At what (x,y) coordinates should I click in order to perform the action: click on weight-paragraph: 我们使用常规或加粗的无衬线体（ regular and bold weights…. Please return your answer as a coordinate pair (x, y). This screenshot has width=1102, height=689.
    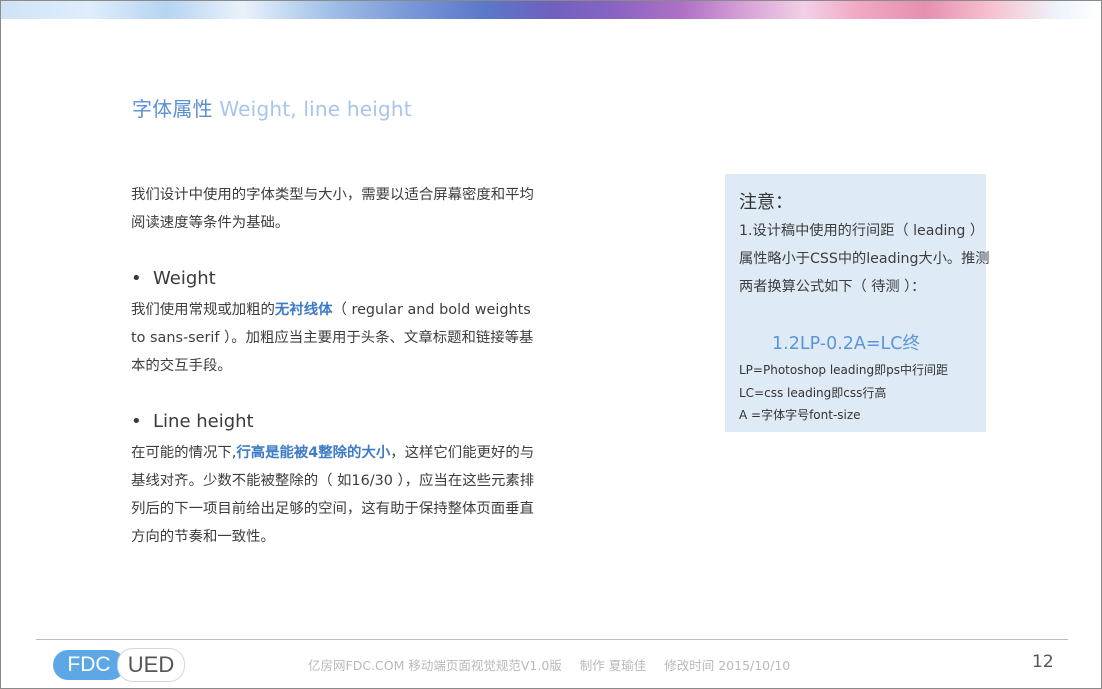
    Looking at the image, I should click on (336, 338).